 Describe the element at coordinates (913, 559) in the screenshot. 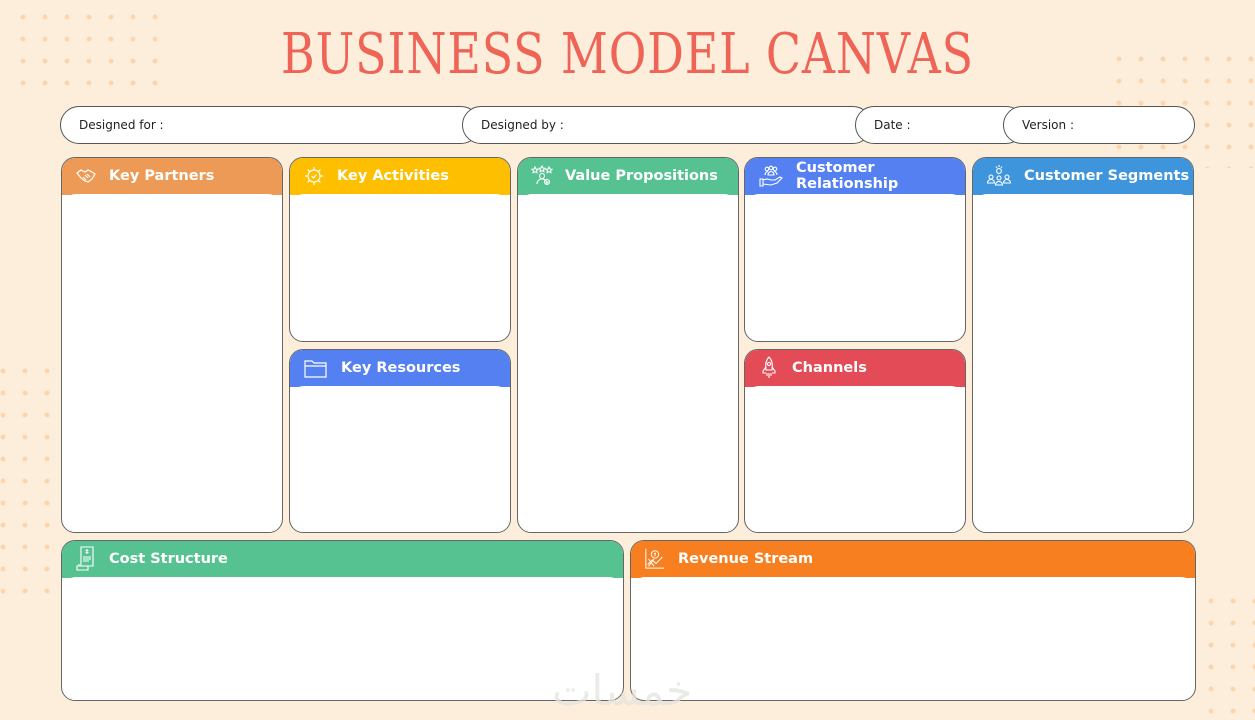

I see `revenue-stream-header: Revenue Stream` at that location.